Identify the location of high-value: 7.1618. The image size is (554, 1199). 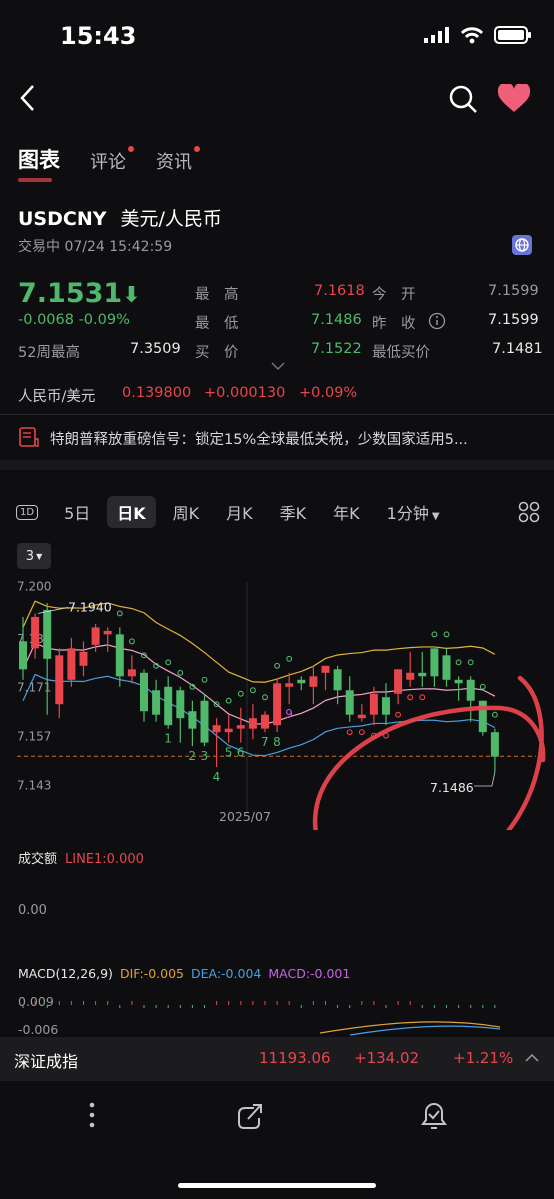
(339, 291).